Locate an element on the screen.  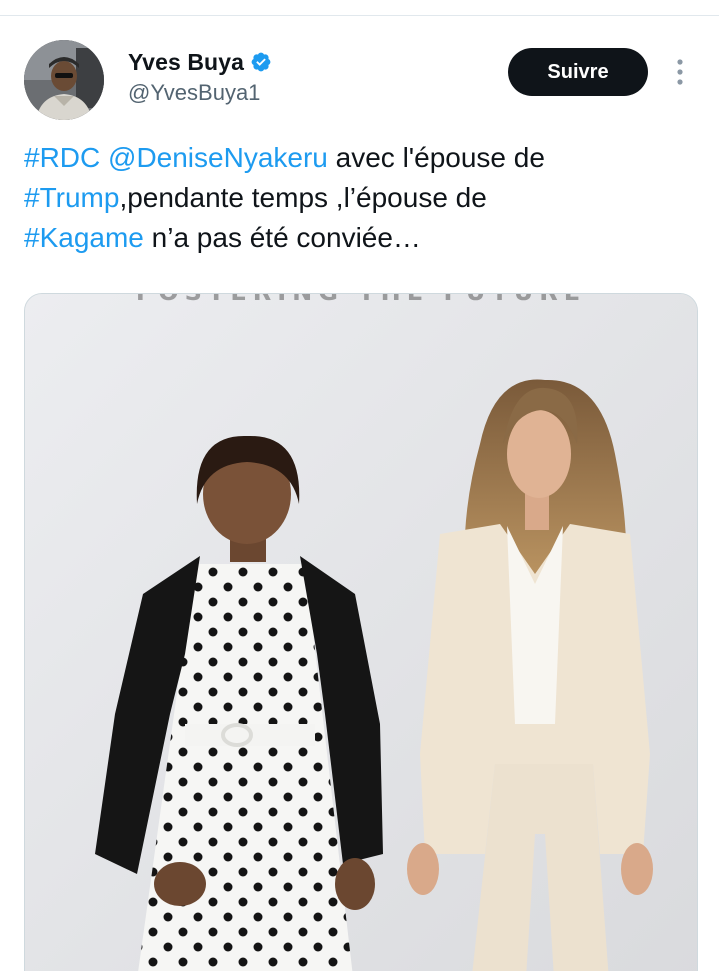
more-vertical-icon is located at coordinates (680, 72).